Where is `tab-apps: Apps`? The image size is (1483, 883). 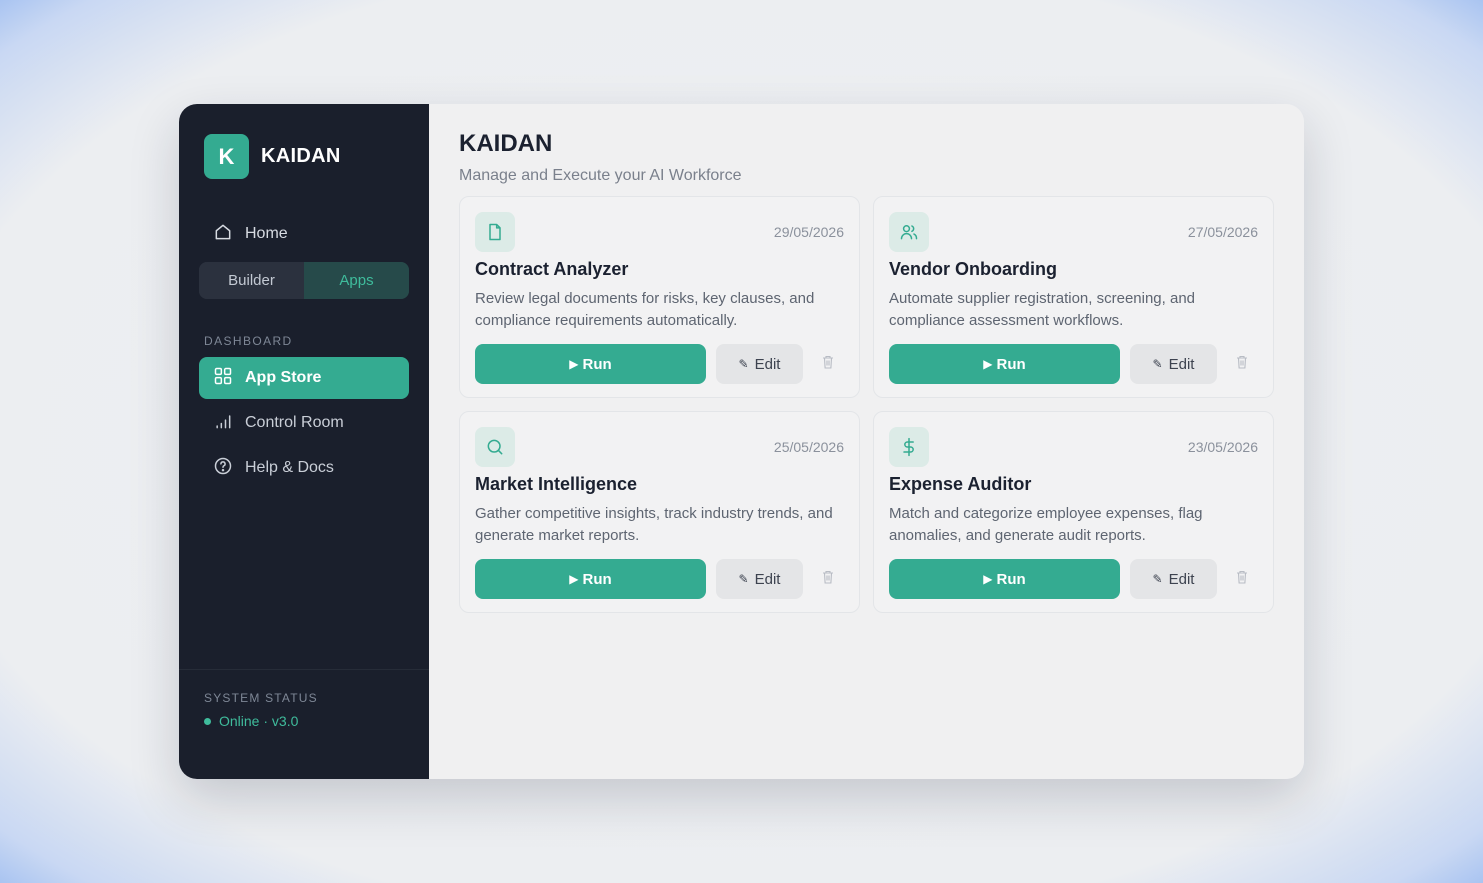
tab-apps: Apps is located at coordinates (356, 280).